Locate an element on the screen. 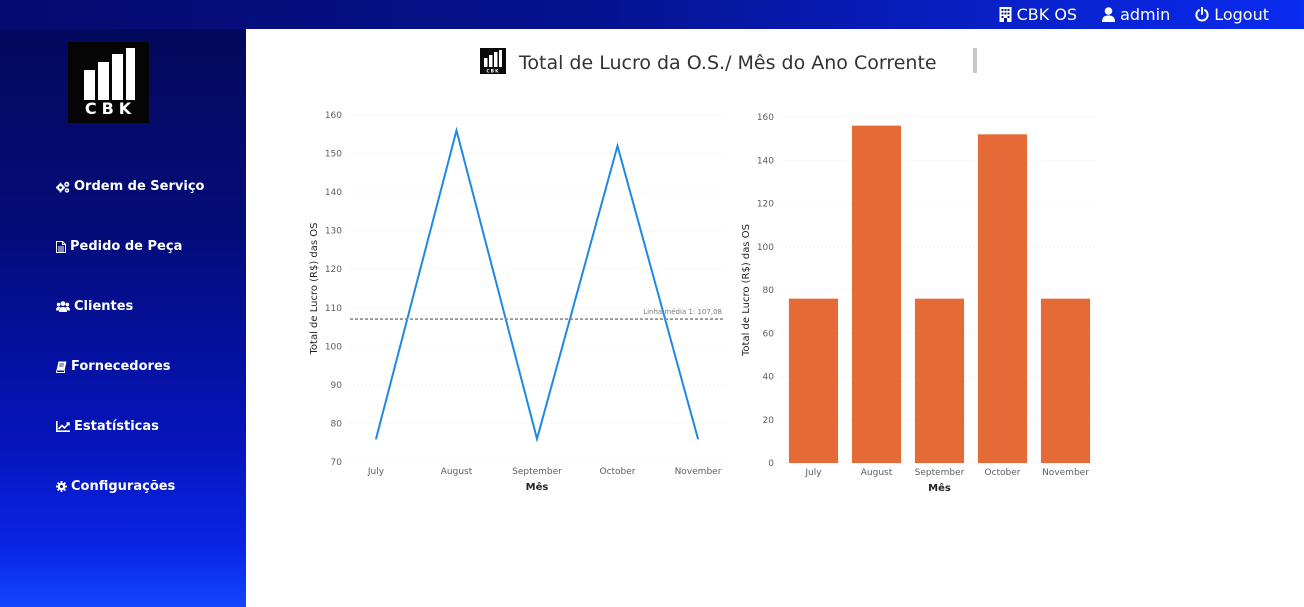  sidebar-item-pedido-de-peca: Pedido de Peça is located at coordinates (119, 246).